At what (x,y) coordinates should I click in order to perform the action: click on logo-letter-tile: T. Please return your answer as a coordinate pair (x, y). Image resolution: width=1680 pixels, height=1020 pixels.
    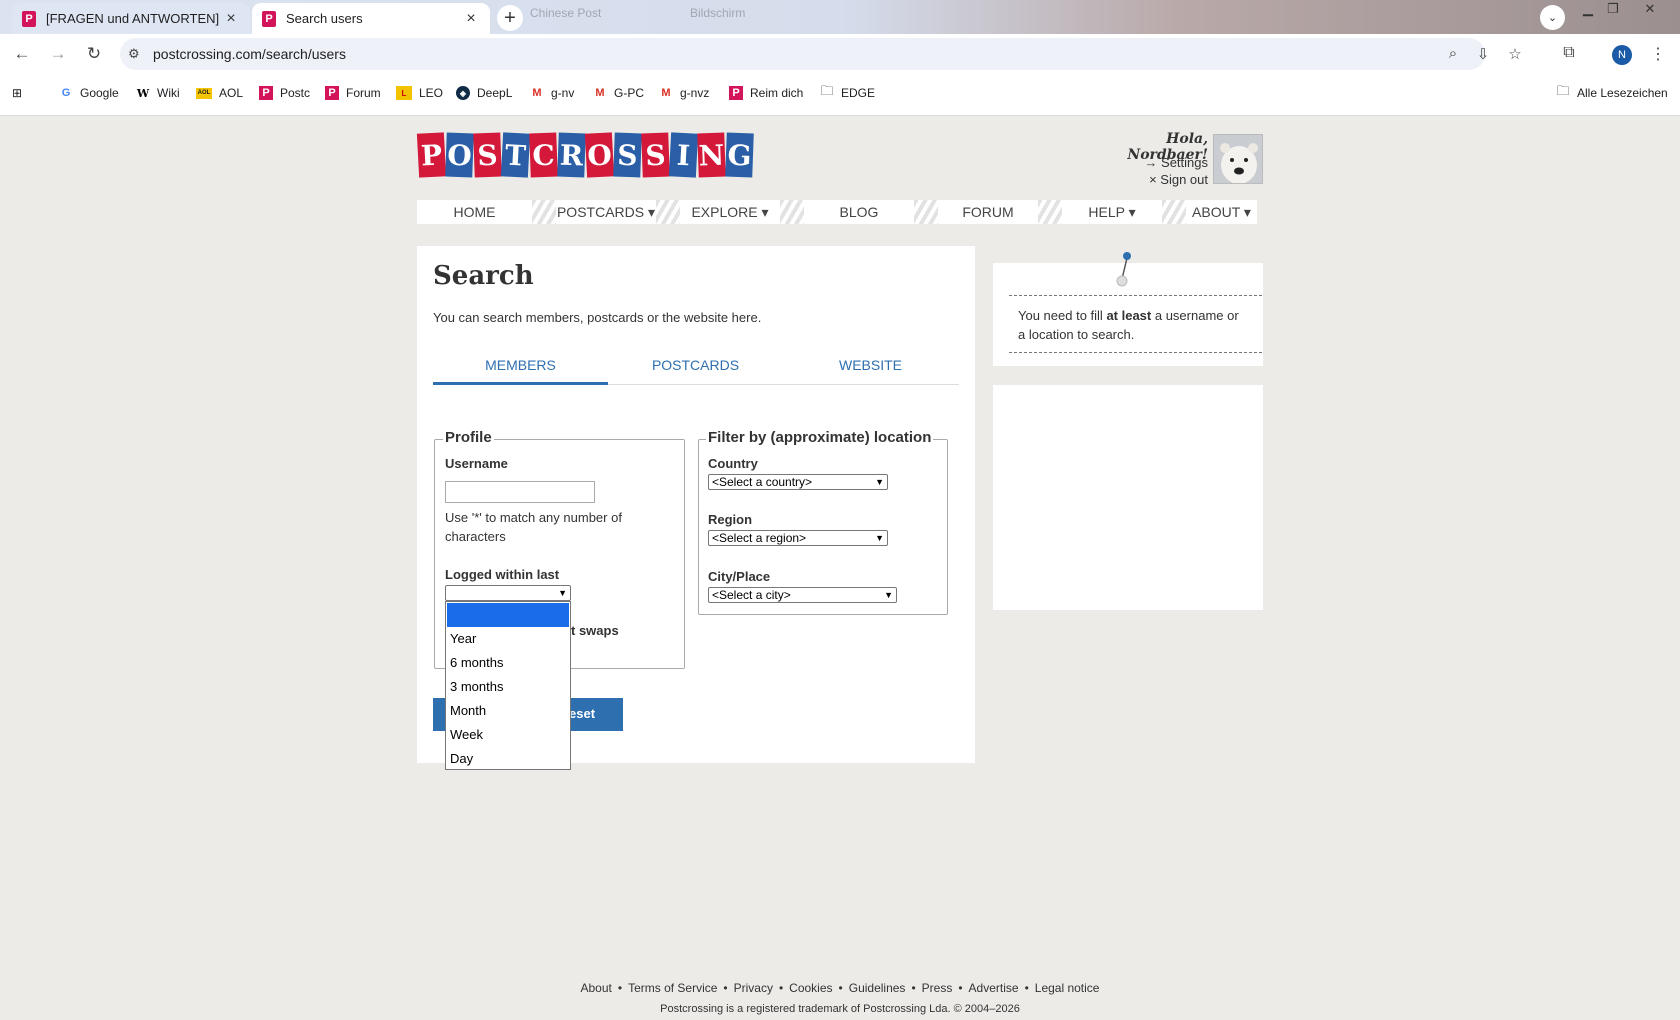
    Looking at the image, I should click on (515, 155).